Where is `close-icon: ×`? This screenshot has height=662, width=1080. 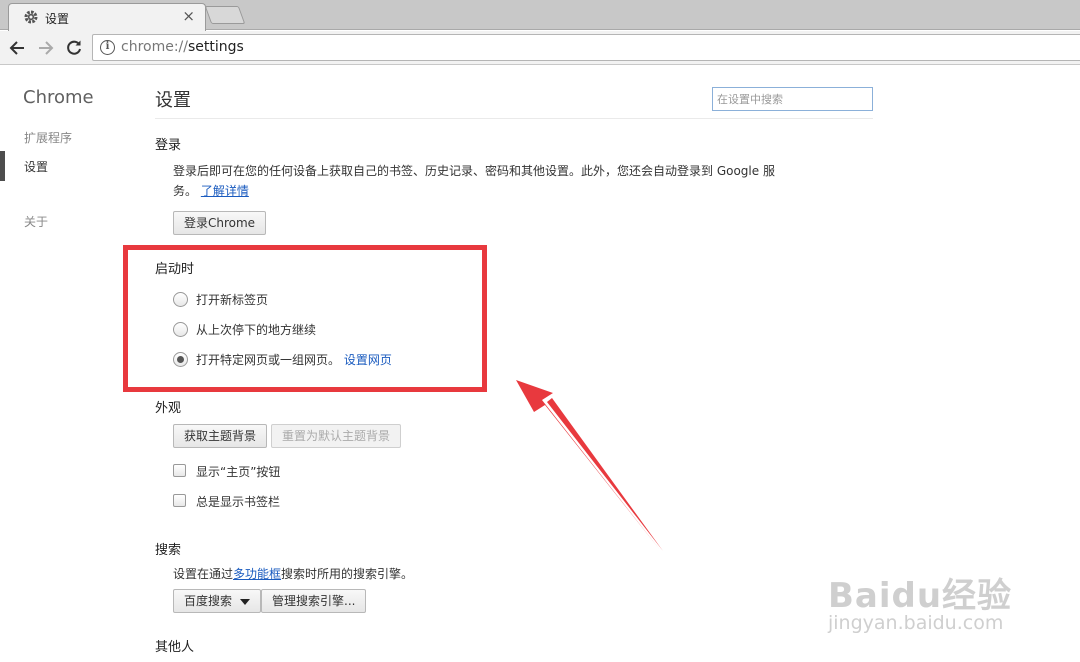 close-icon: × is located at coordinates (188, 16).